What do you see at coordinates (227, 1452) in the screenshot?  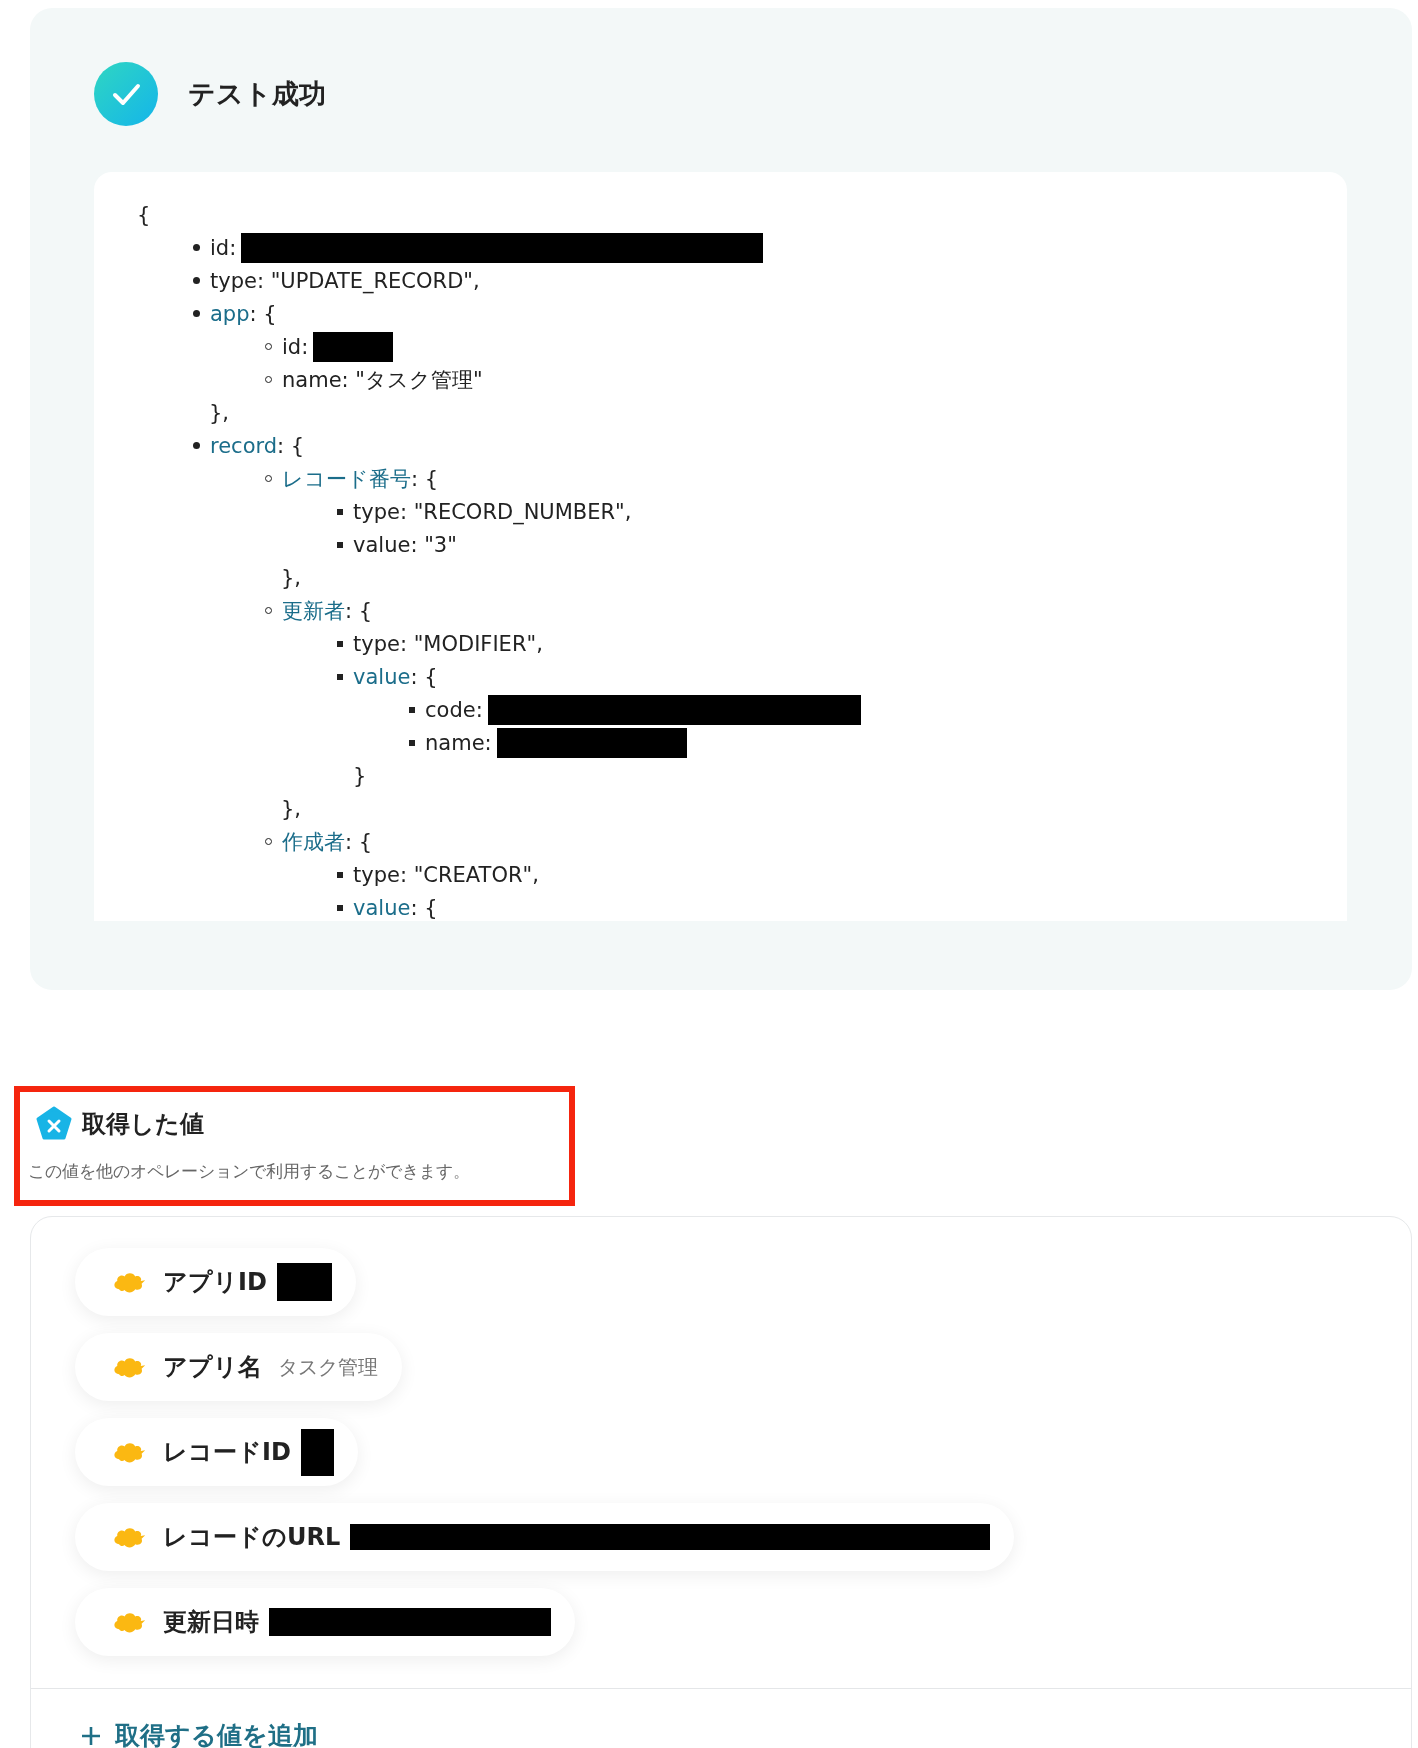 I see `chip-label: レコードID` at bounding box center [227, 1452].